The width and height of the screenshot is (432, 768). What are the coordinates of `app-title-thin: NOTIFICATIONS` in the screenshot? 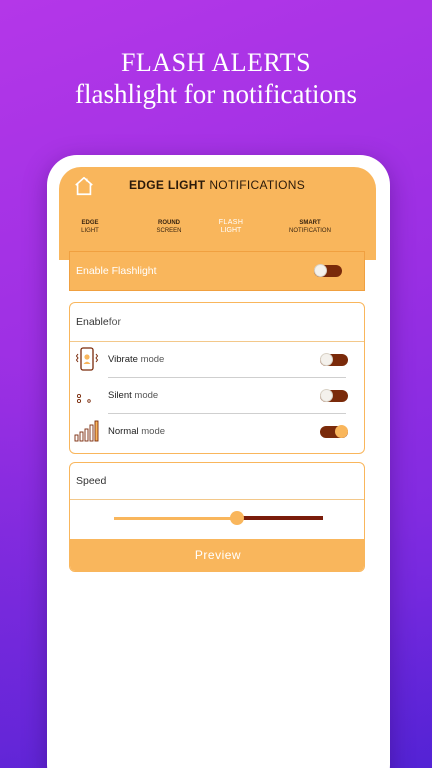 It's located at (257, 185).